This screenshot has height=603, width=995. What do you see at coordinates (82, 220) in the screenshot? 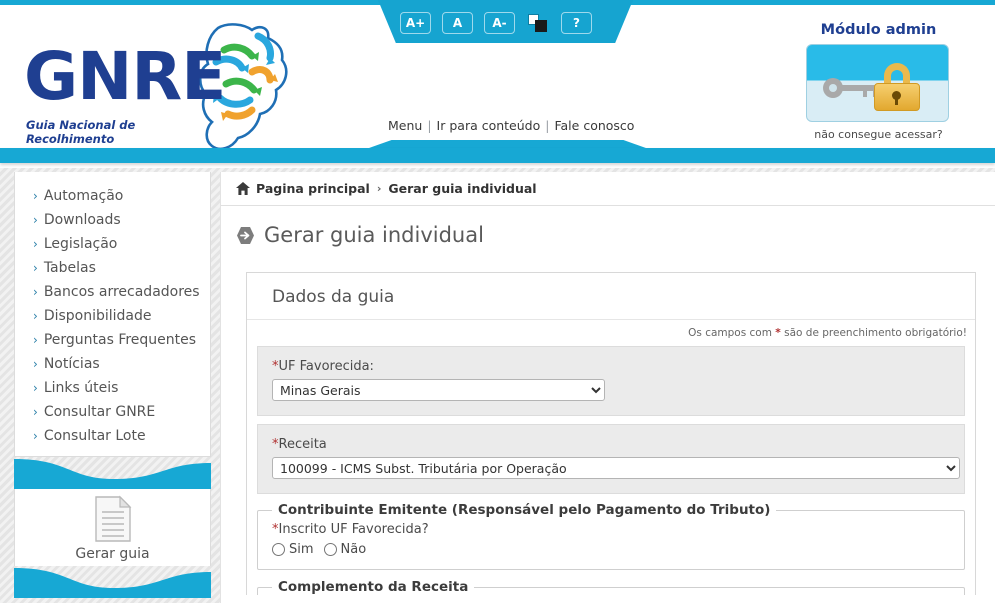
I see `sidebar-item-label: Downloads` at bounding box center [82, 220].